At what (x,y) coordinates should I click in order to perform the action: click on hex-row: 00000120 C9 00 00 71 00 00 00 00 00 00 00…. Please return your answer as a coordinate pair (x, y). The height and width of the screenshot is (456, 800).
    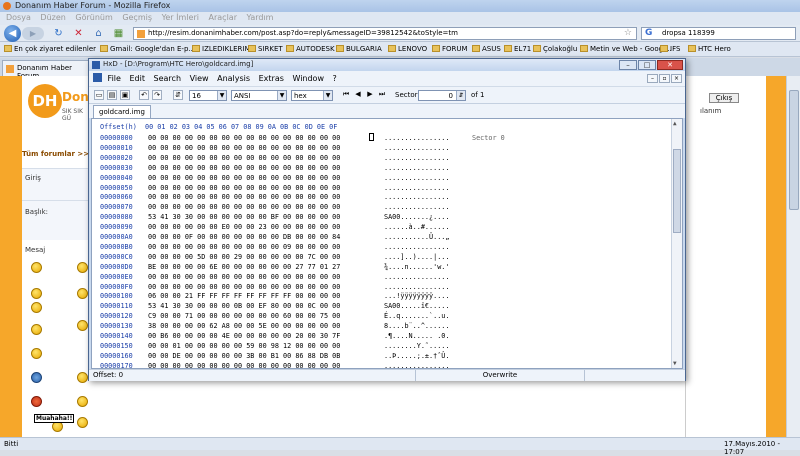
    Looking at the image, I should click on (274, 317).